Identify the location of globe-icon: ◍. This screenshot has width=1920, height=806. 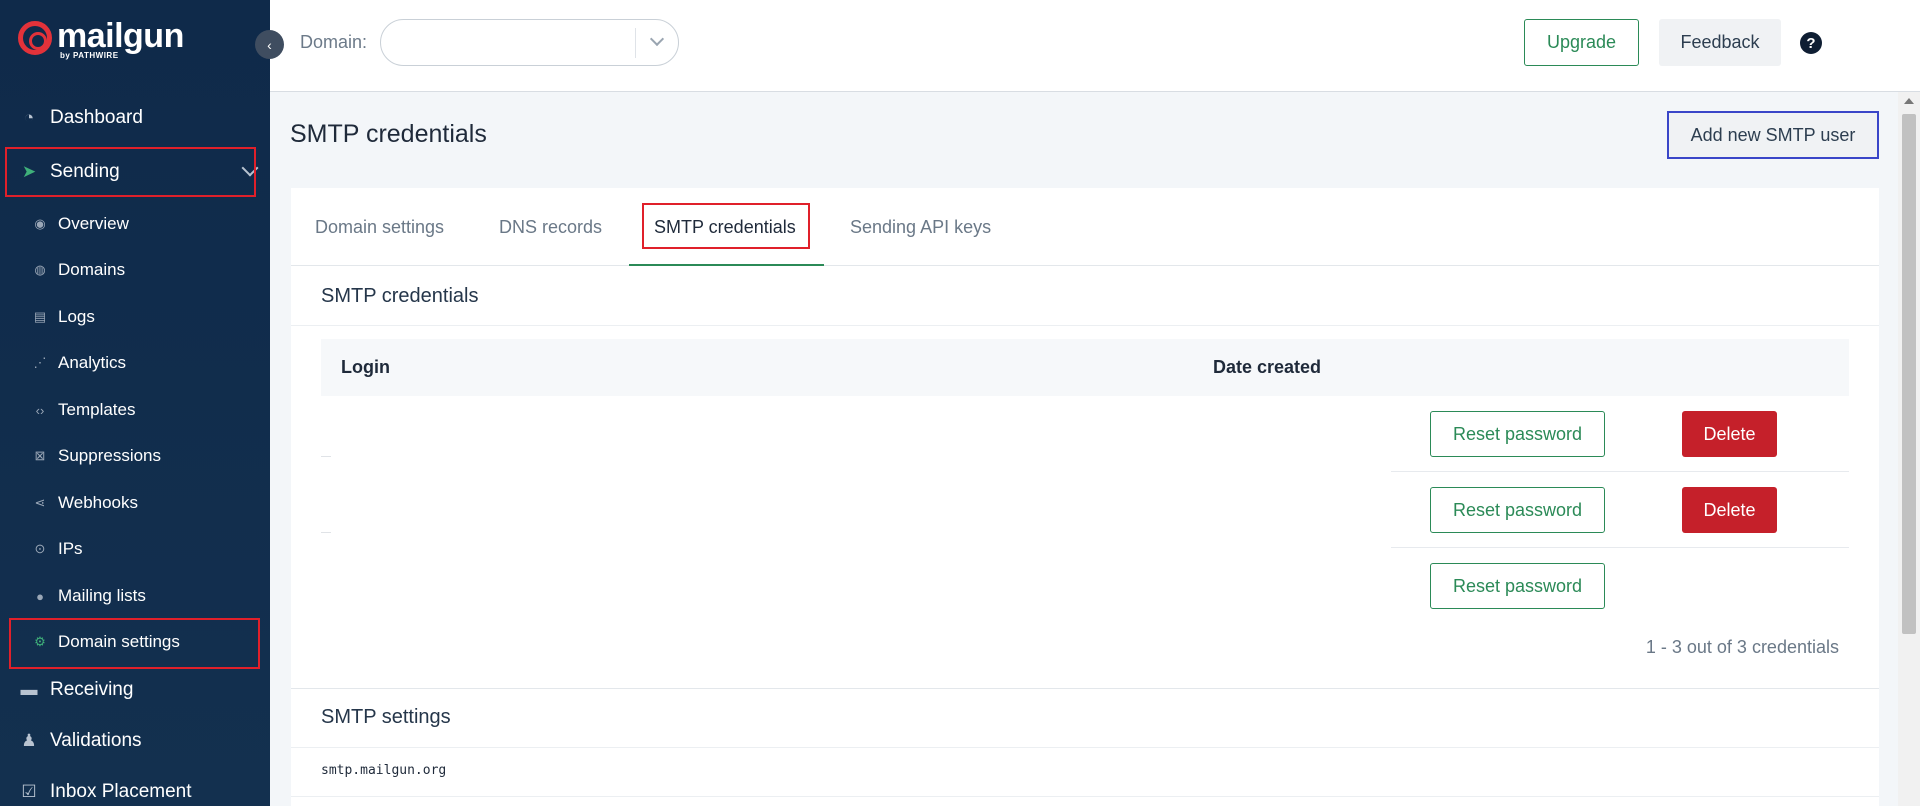
(40, 269).